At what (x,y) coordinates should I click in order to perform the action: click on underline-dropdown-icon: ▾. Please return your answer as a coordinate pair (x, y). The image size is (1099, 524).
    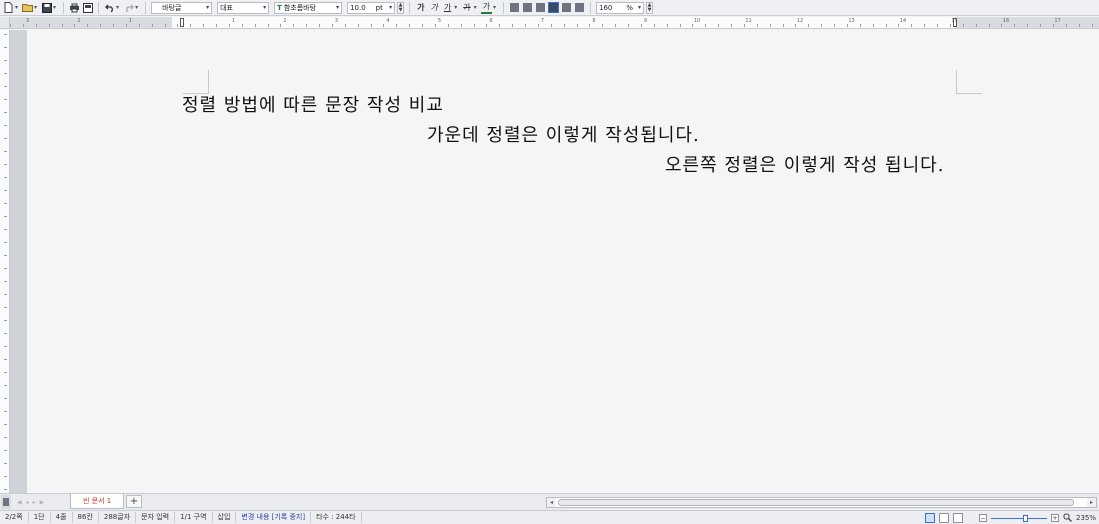
    Looking at the image, I should click on (455, 7).